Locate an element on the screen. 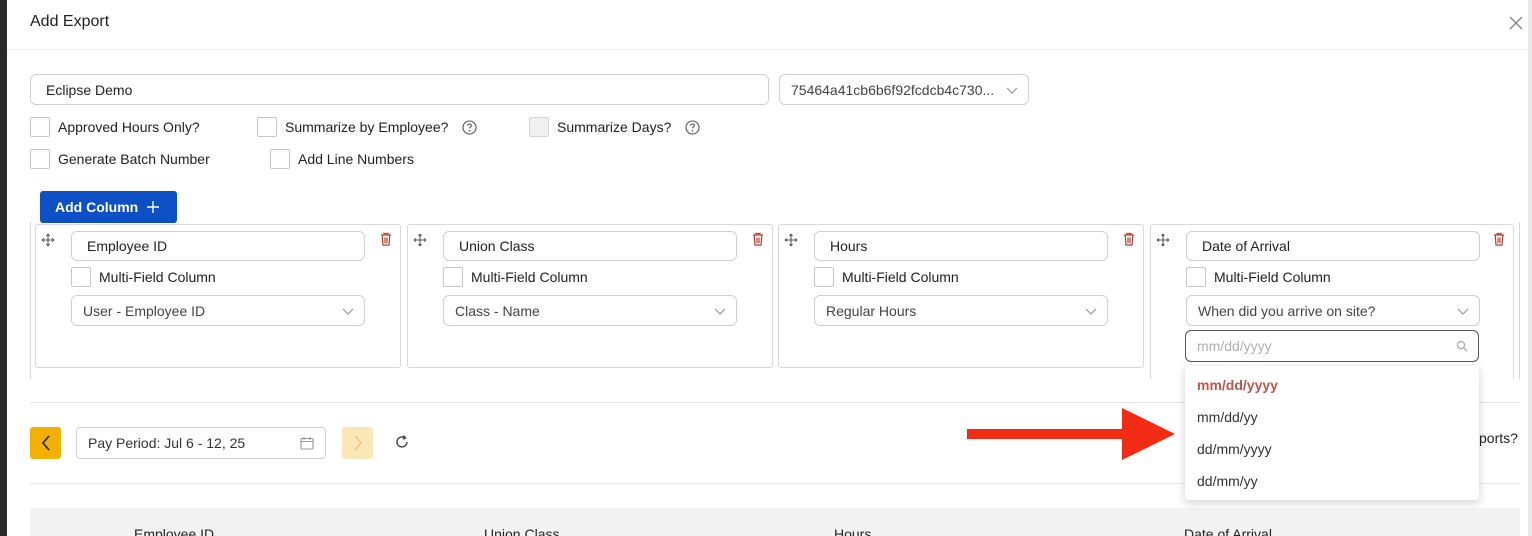  pay-period-picker: Pay Period: Jul 6 - 12, 25 is located at coordinates (201, 443).